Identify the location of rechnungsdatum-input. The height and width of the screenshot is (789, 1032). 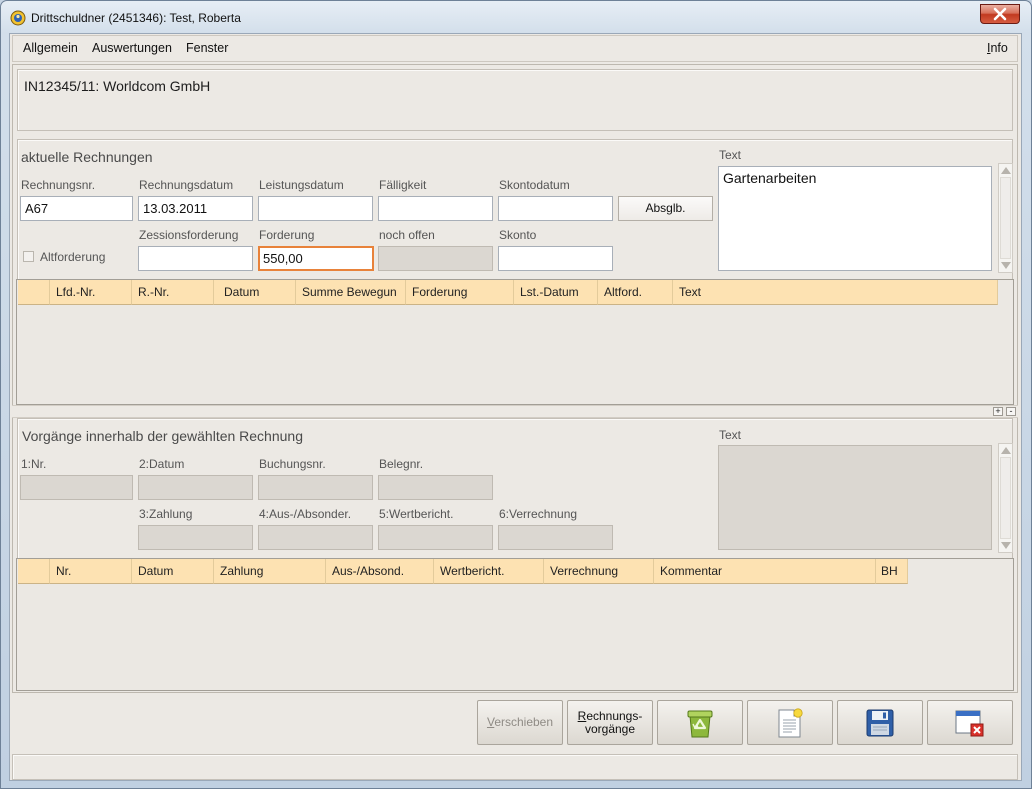
(195, 208).